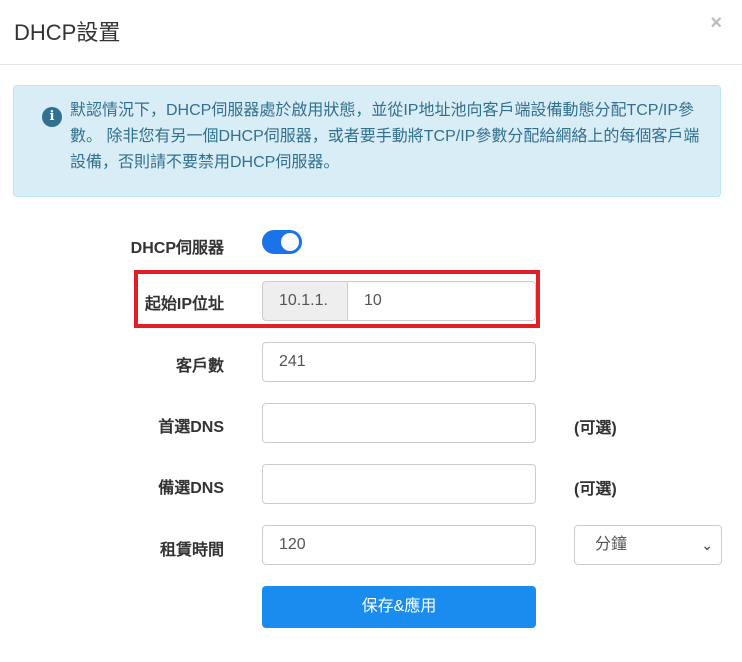 This screenshot has width=742, height=662. What do you see at coordinates (67, 32) in the screenshot?
I see `modal-title: DHCP設置` at bounding box center [67, 32].